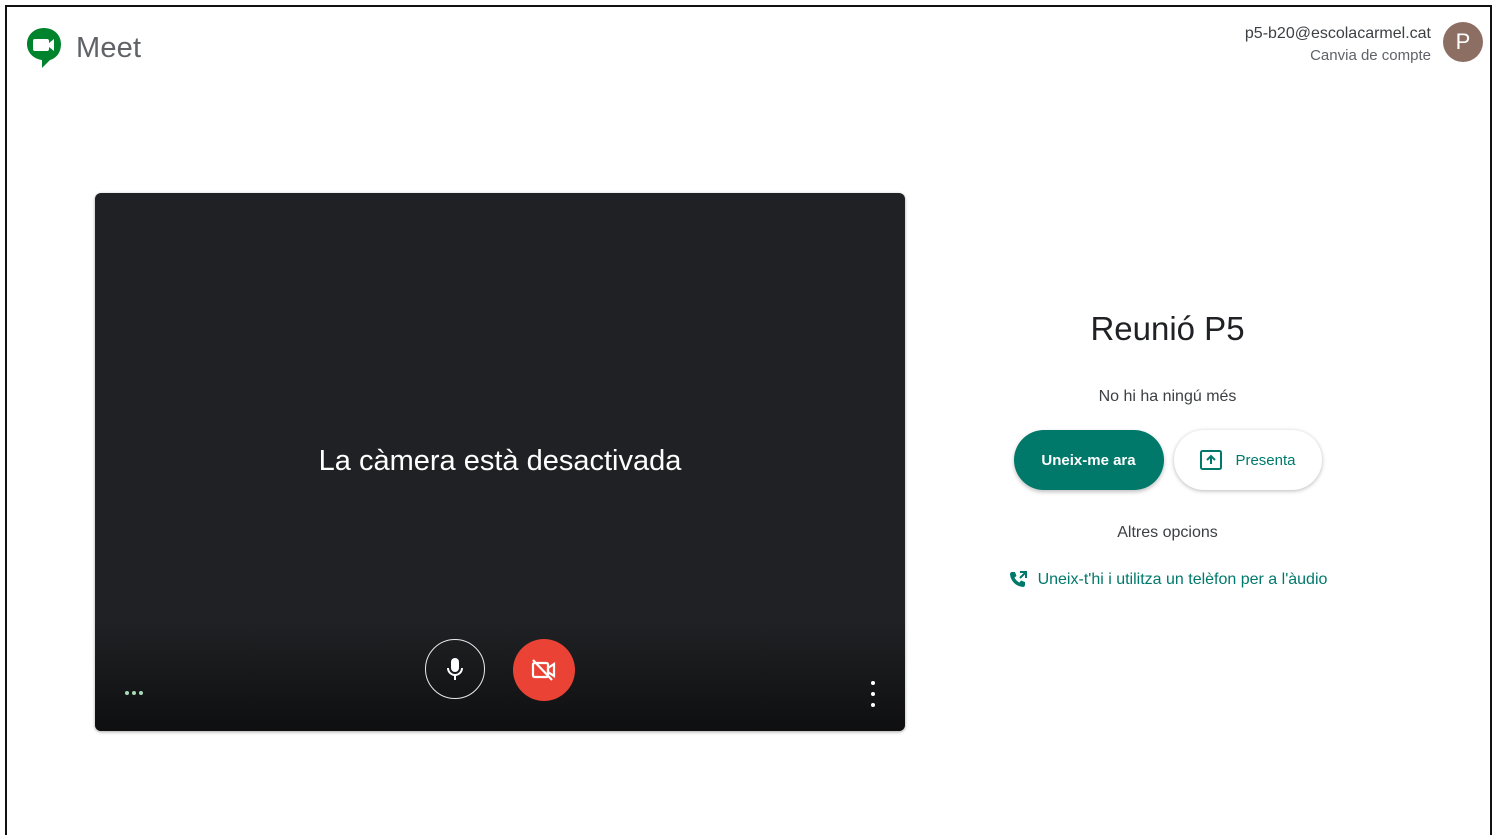 The width and height of the screenshot is (1499, 835). I want to click on phone-forward-icon, so click(1018, 579).